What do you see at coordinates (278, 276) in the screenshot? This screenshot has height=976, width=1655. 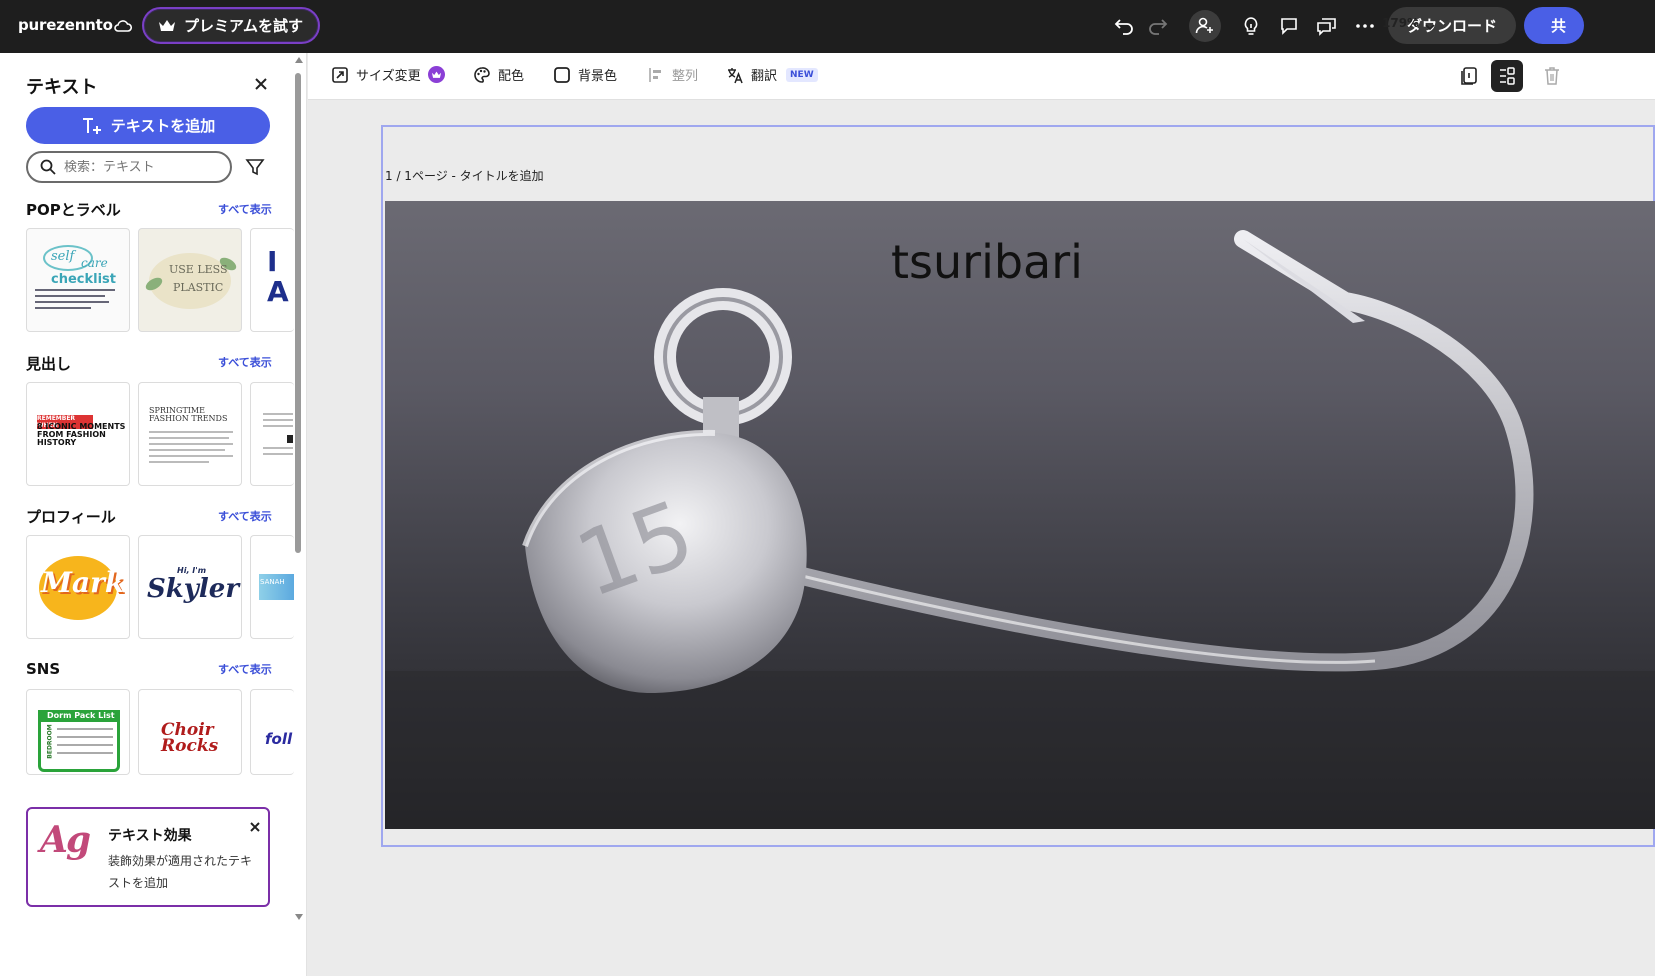 I see `thumb-text: I A` at bounding box center [278, 276].